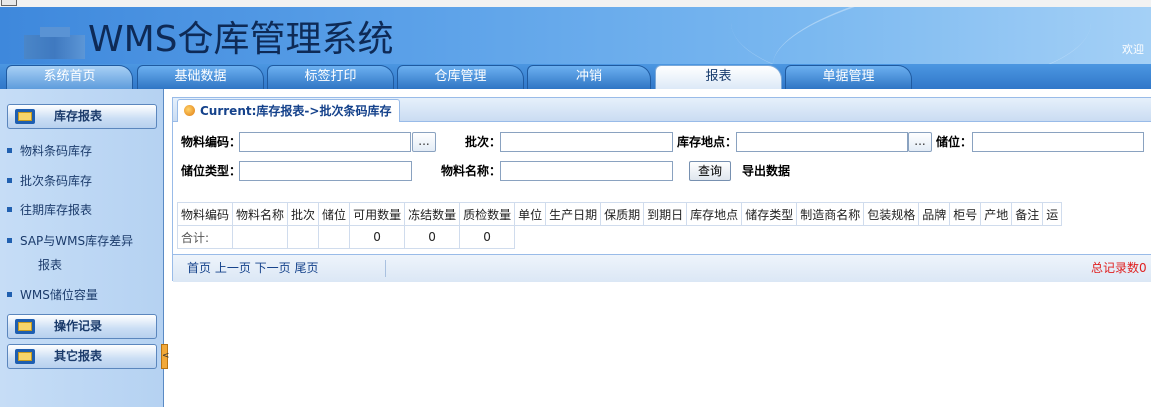  I want to click on summary-qc-qty: 0, so click(487, 237).